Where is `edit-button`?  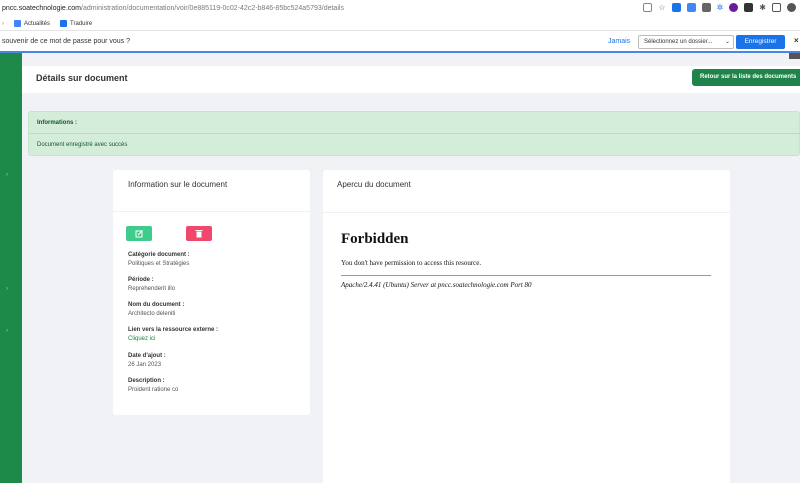
edit-button is located at coordinates (139, 233).